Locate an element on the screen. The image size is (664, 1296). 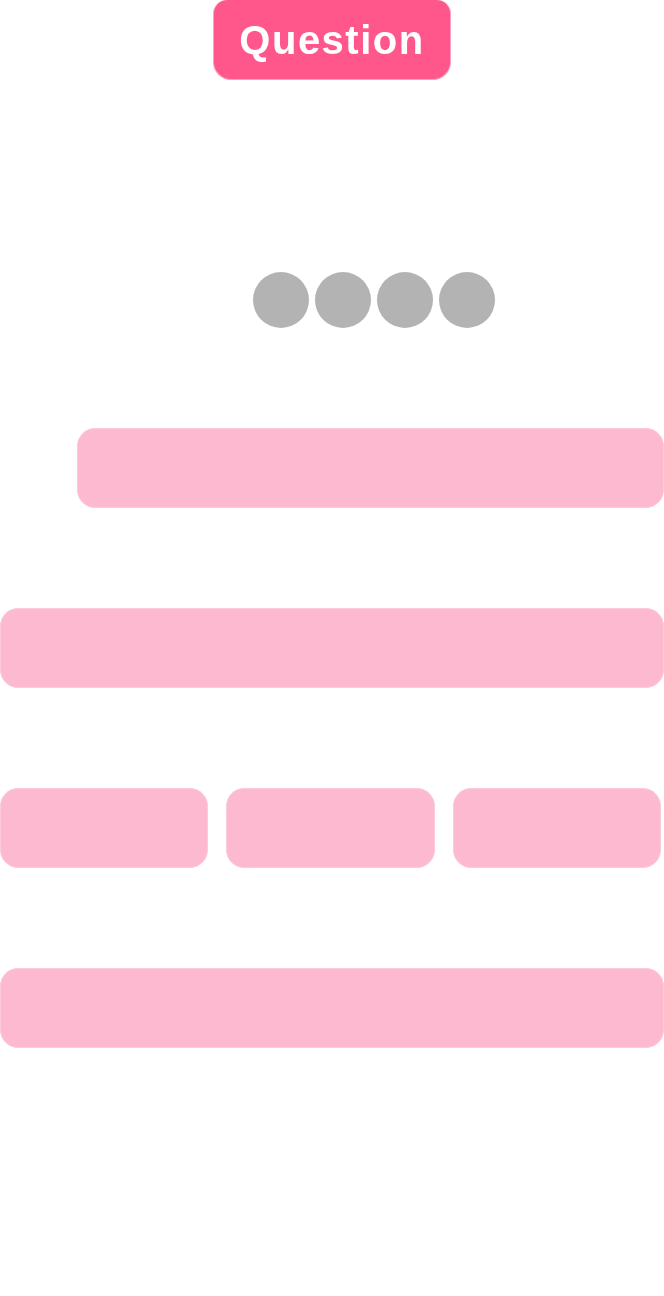
title-tag: Question is located at coordinates (332, 40).